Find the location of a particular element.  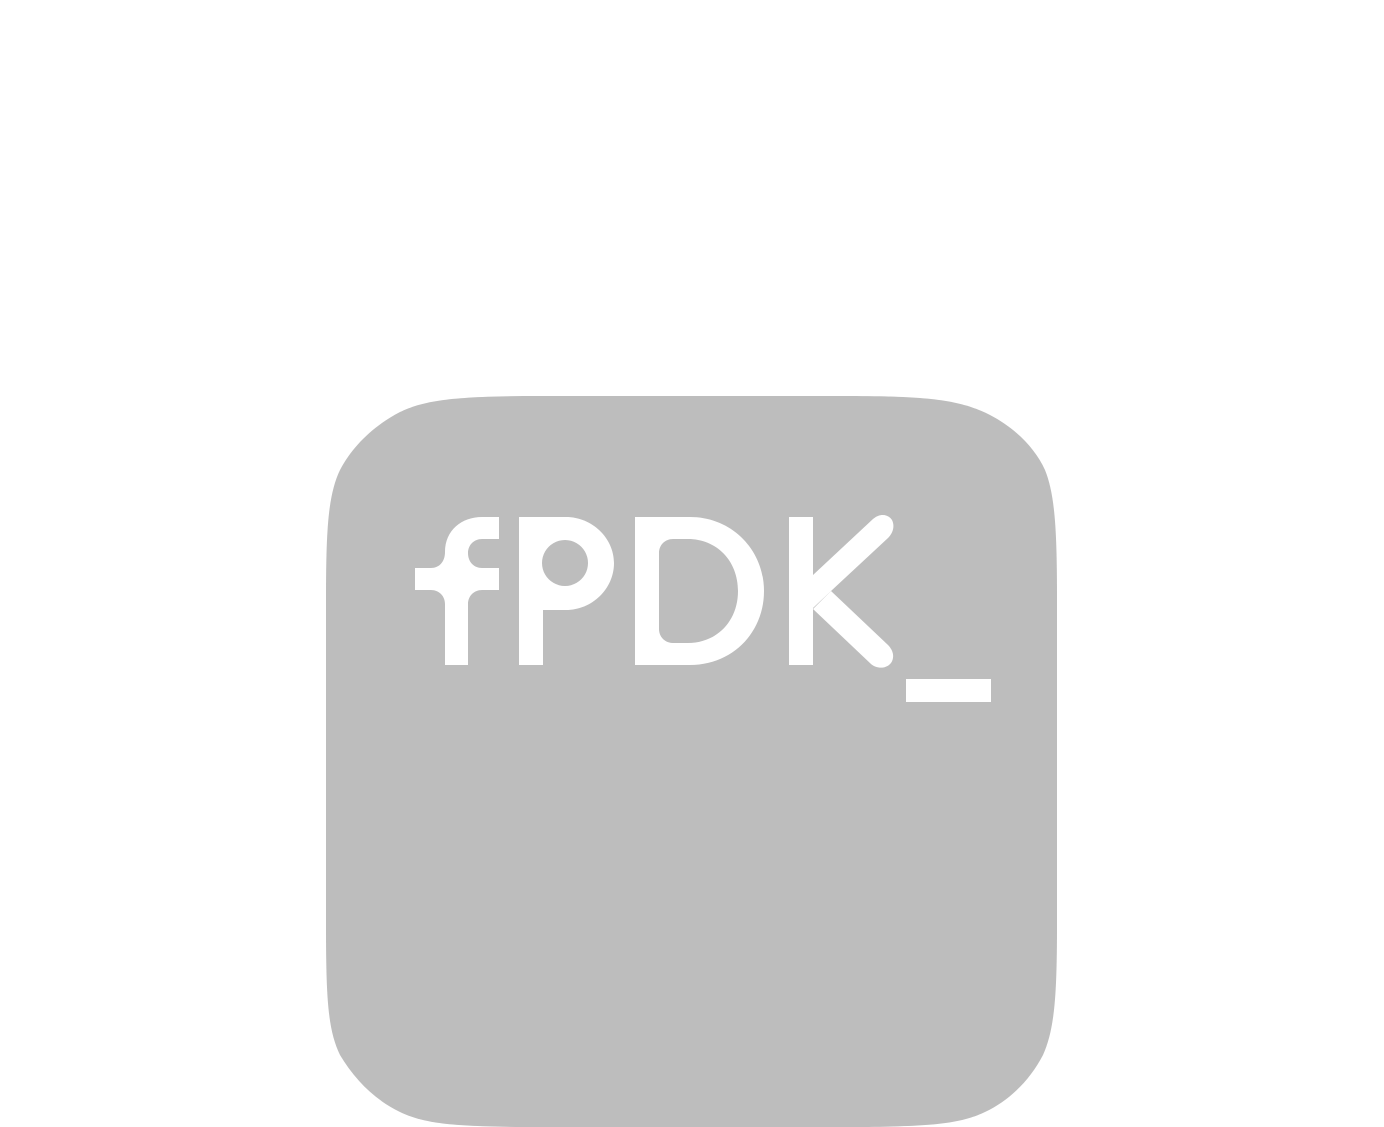

logo-underscore-cursor is located at coordinates (948, 690).